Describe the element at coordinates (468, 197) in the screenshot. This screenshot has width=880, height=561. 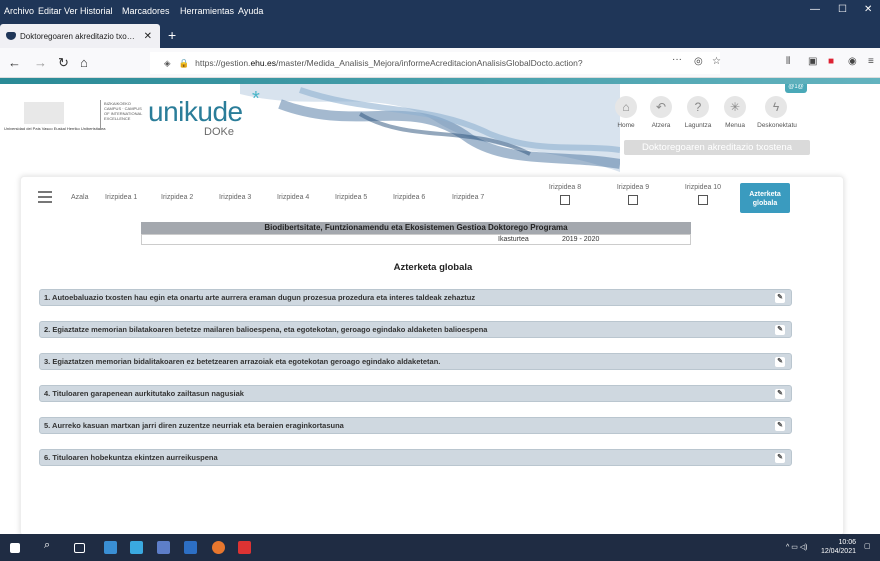
I see `tab-irizpidea-7: Irizpidea 7` at that location.